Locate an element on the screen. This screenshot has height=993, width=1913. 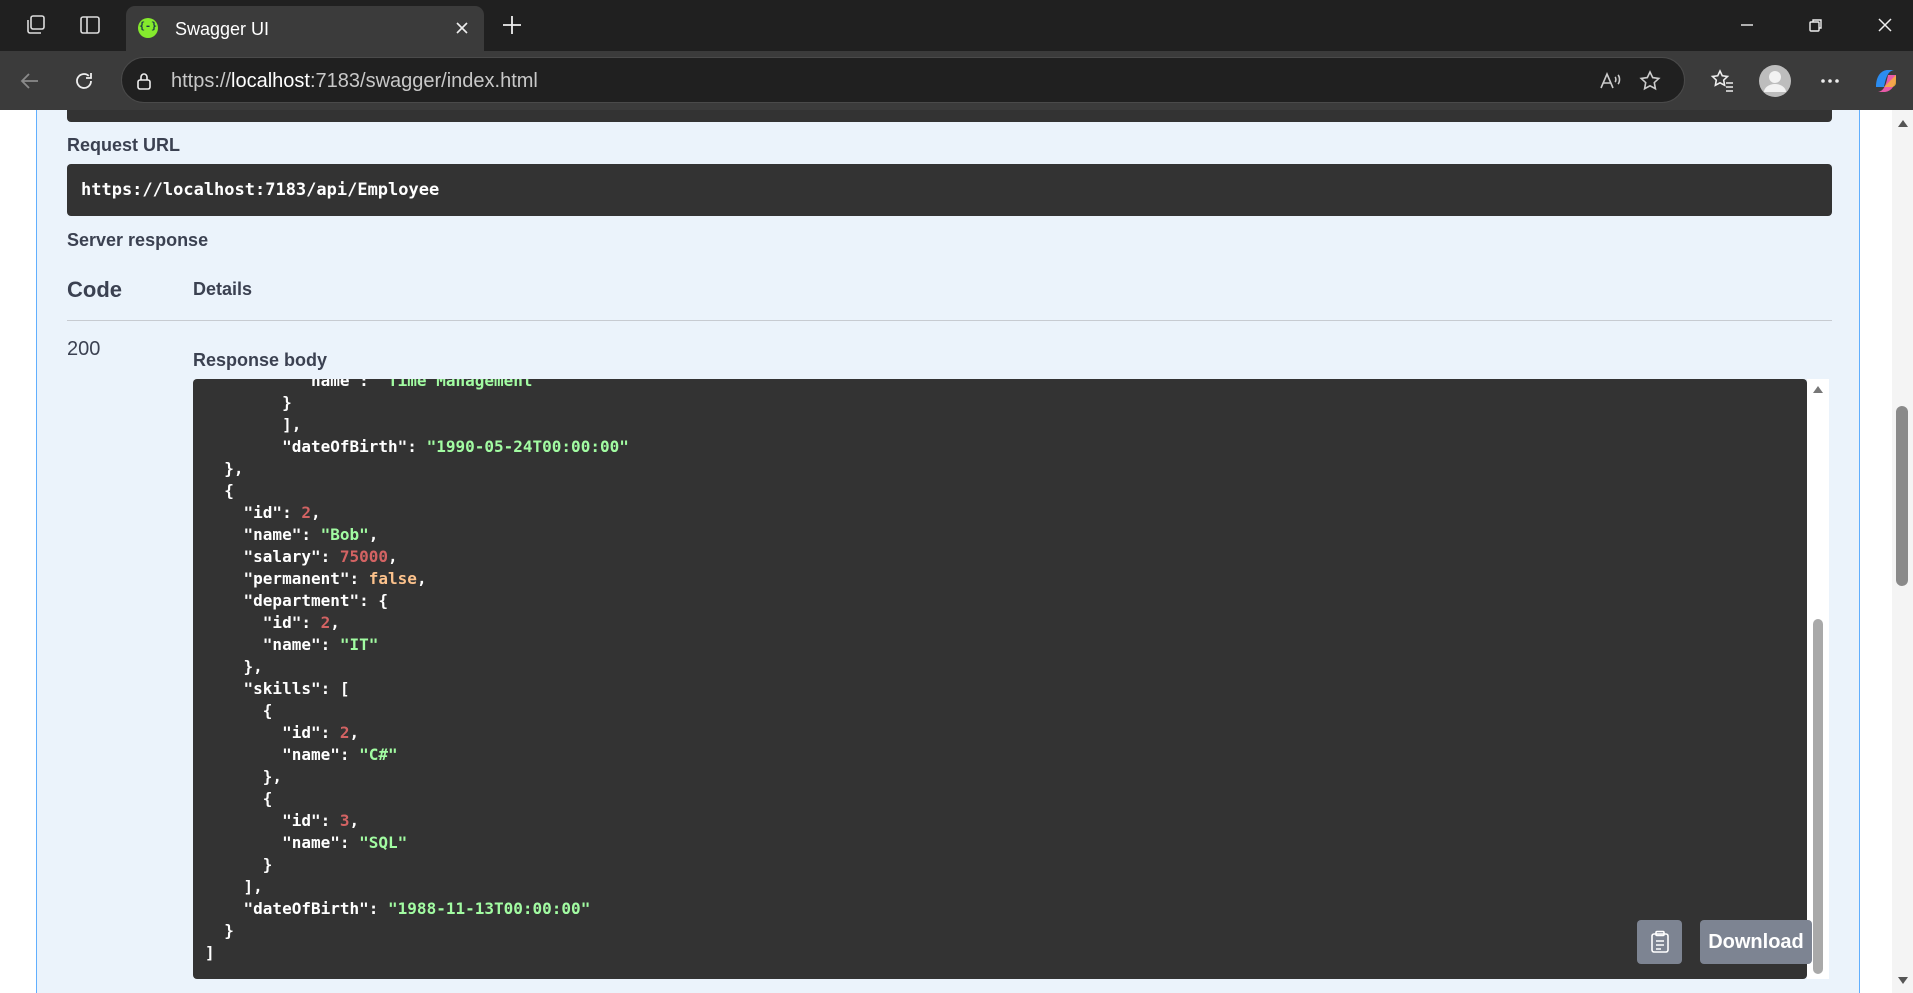
copy-to-clipboard-button is located at coordinates (1659, 942).